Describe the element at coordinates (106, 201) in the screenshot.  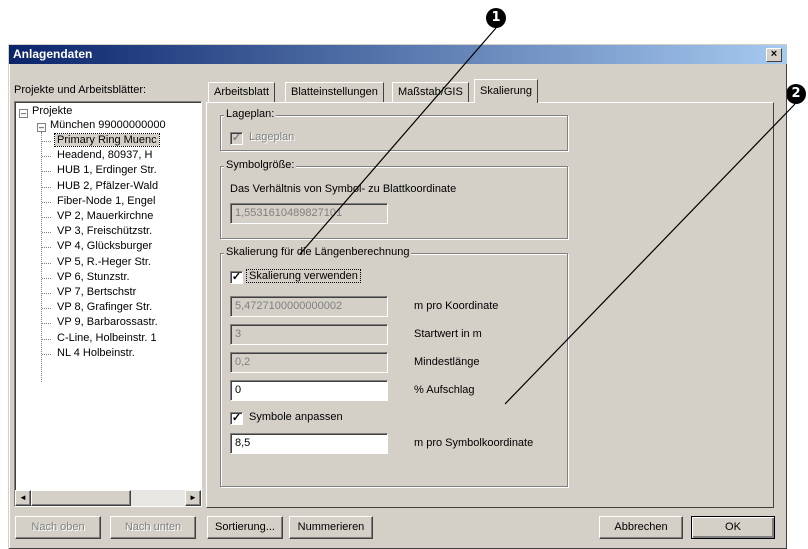
I see `tree-item: Fiber-Node 1, Engel` at that location.